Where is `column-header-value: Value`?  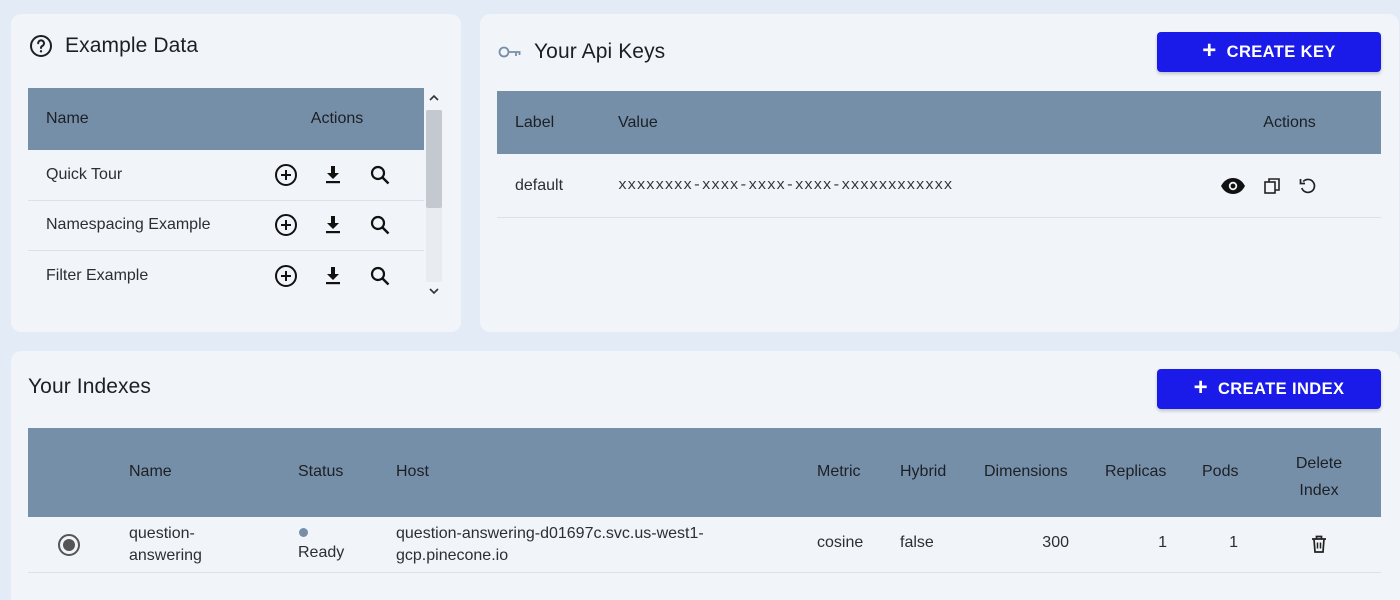
column-header-value: Value is located at coordinates (638, 122).